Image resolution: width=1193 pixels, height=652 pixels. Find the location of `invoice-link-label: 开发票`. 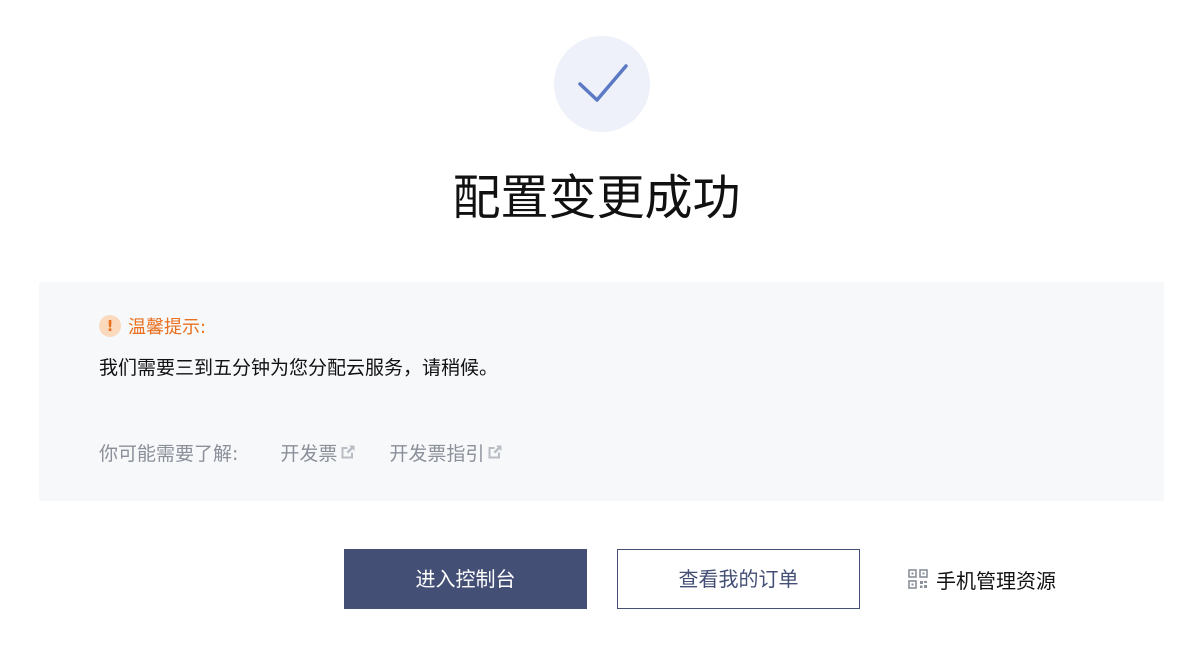

invoice-link-label: 开发票 is located at coordinates (309, 453).